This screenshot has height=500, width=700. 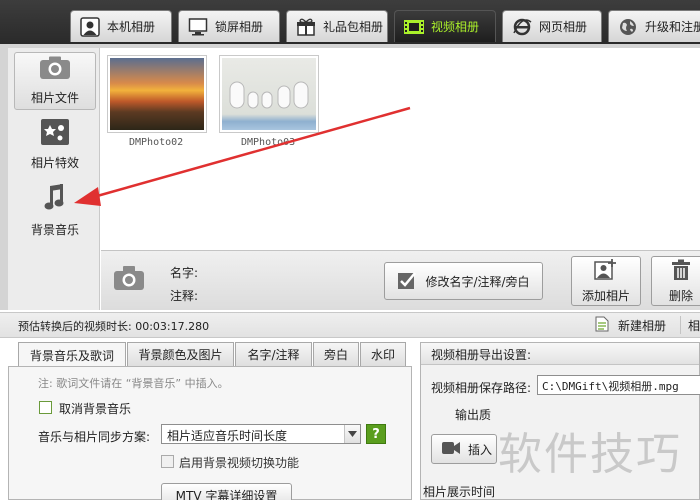 What do you see at coordinates (602, 325) in the screenshot?
I see `document-icon` at bounding box center [602, 325].